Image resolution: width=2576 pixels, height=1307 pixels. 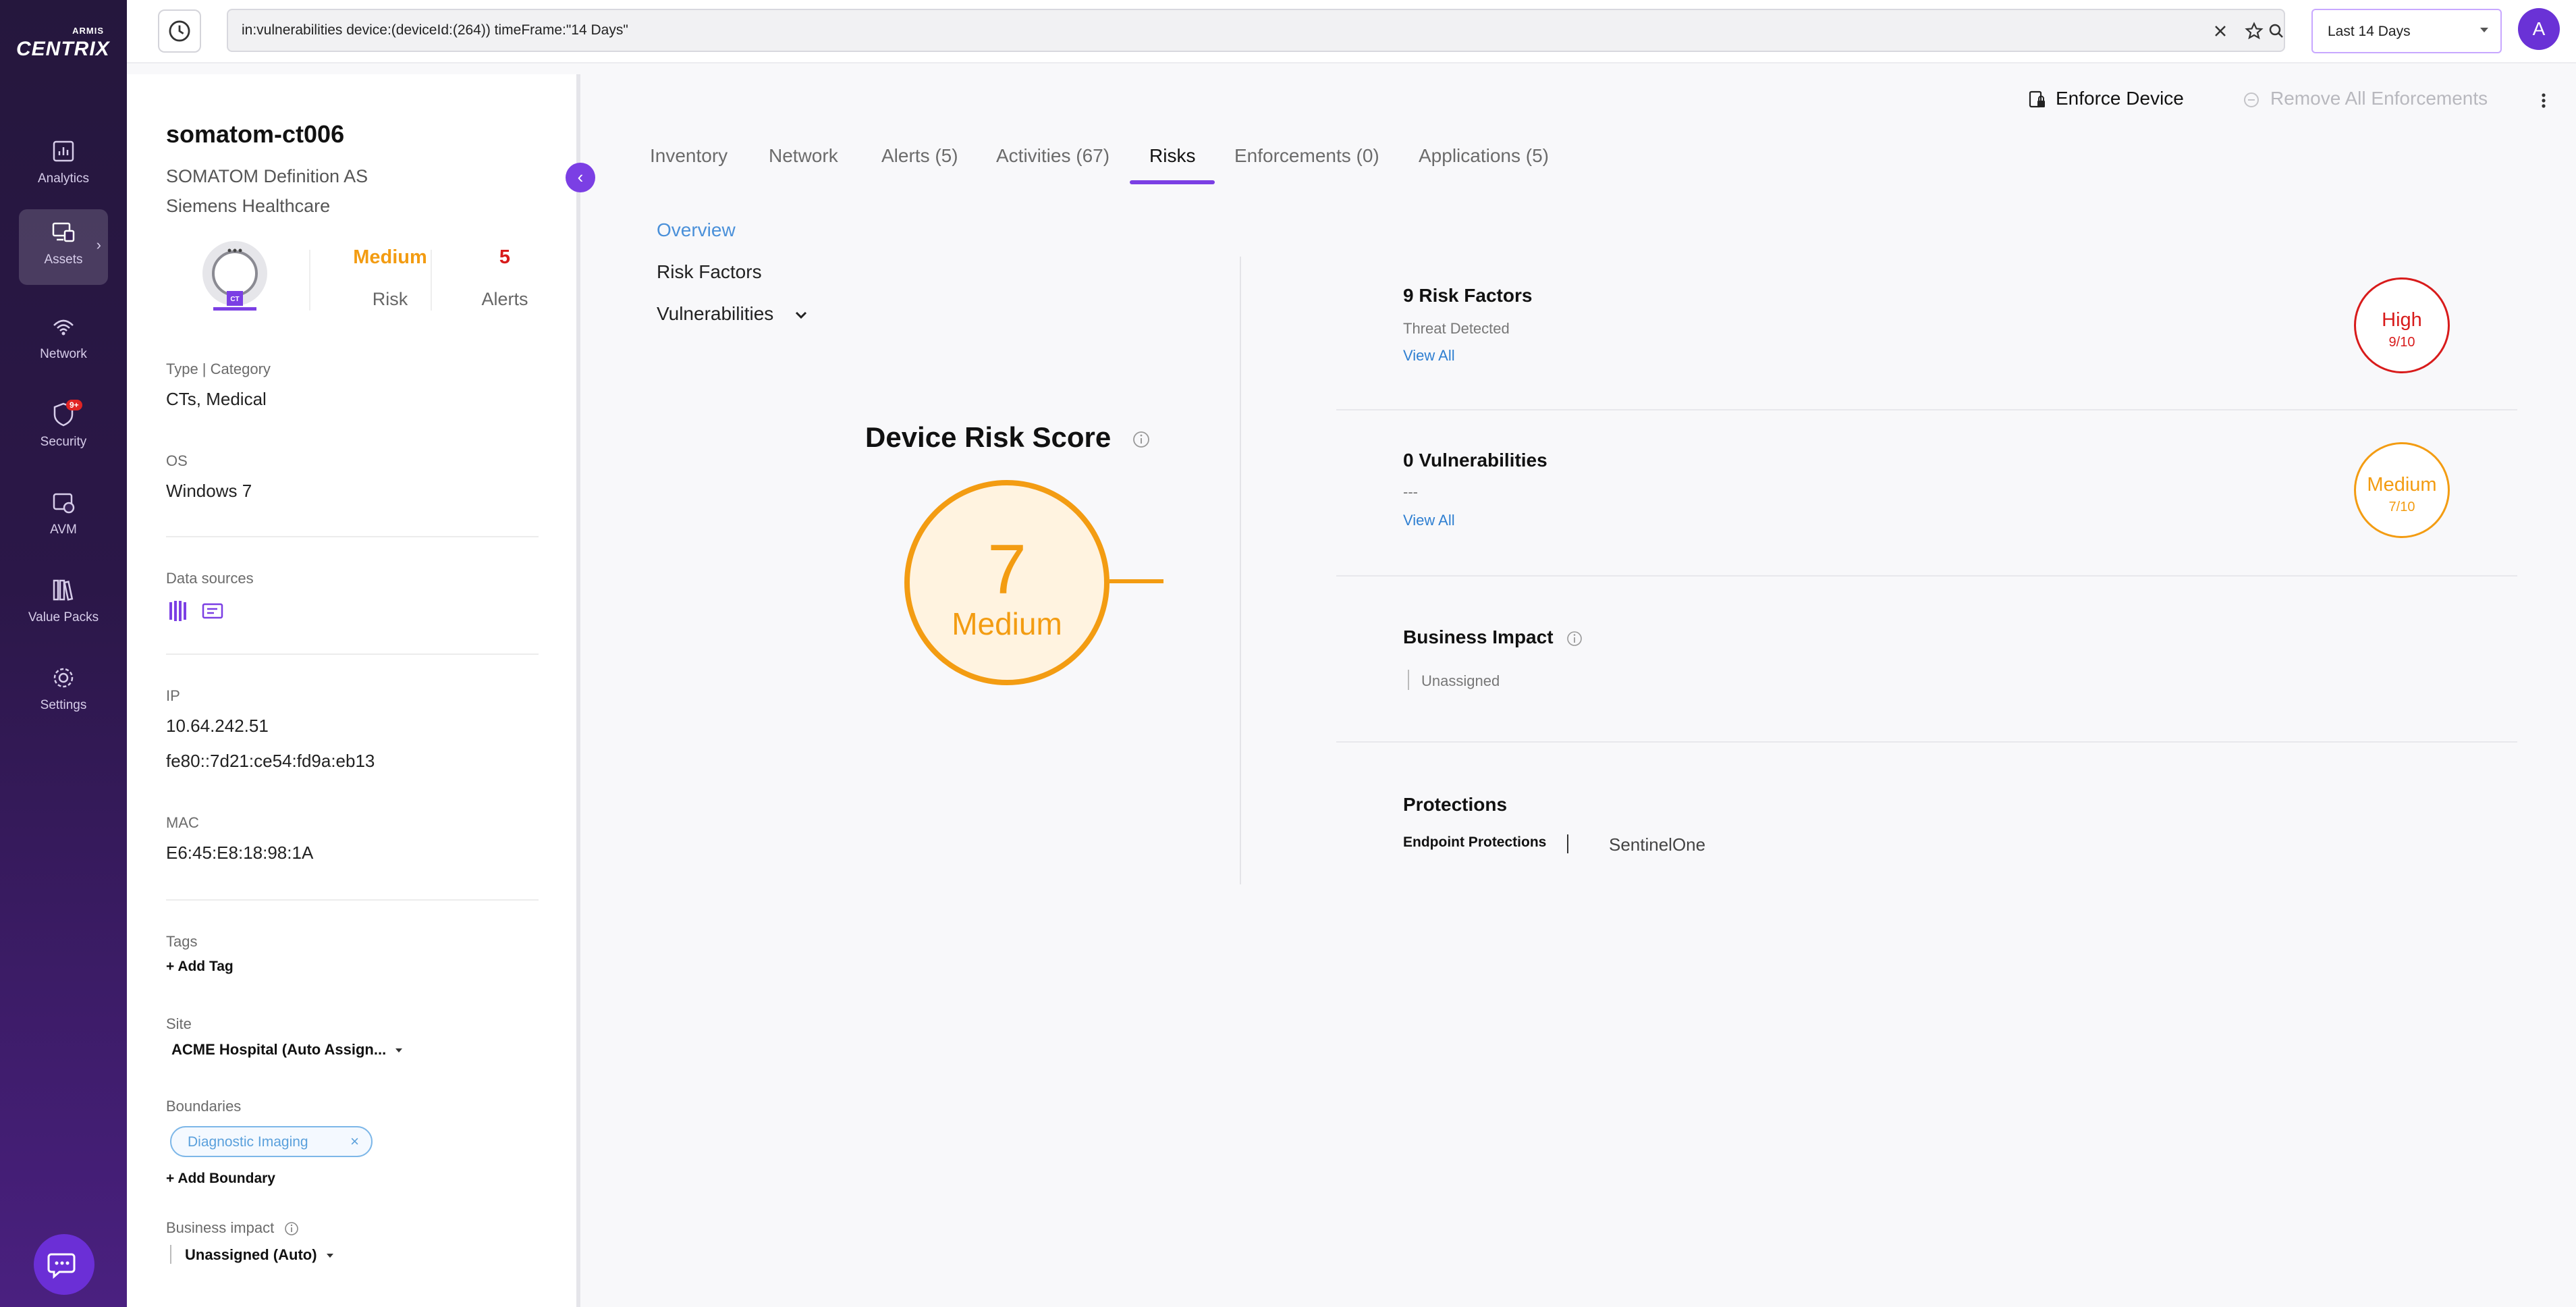 I want to click on risk-factors-score: 9/10, so click(x=2401, y=343).